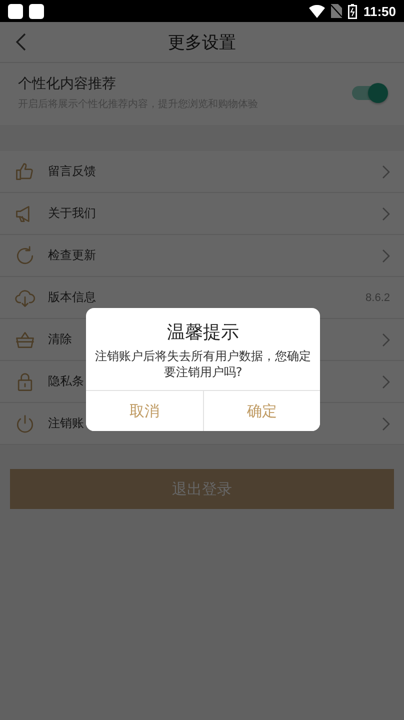 The height and width of the screenshot is (720, 404). Describe the element at coordinates (72, 297) in the screenshot. I see `menu-label: 版本信息` at that location.